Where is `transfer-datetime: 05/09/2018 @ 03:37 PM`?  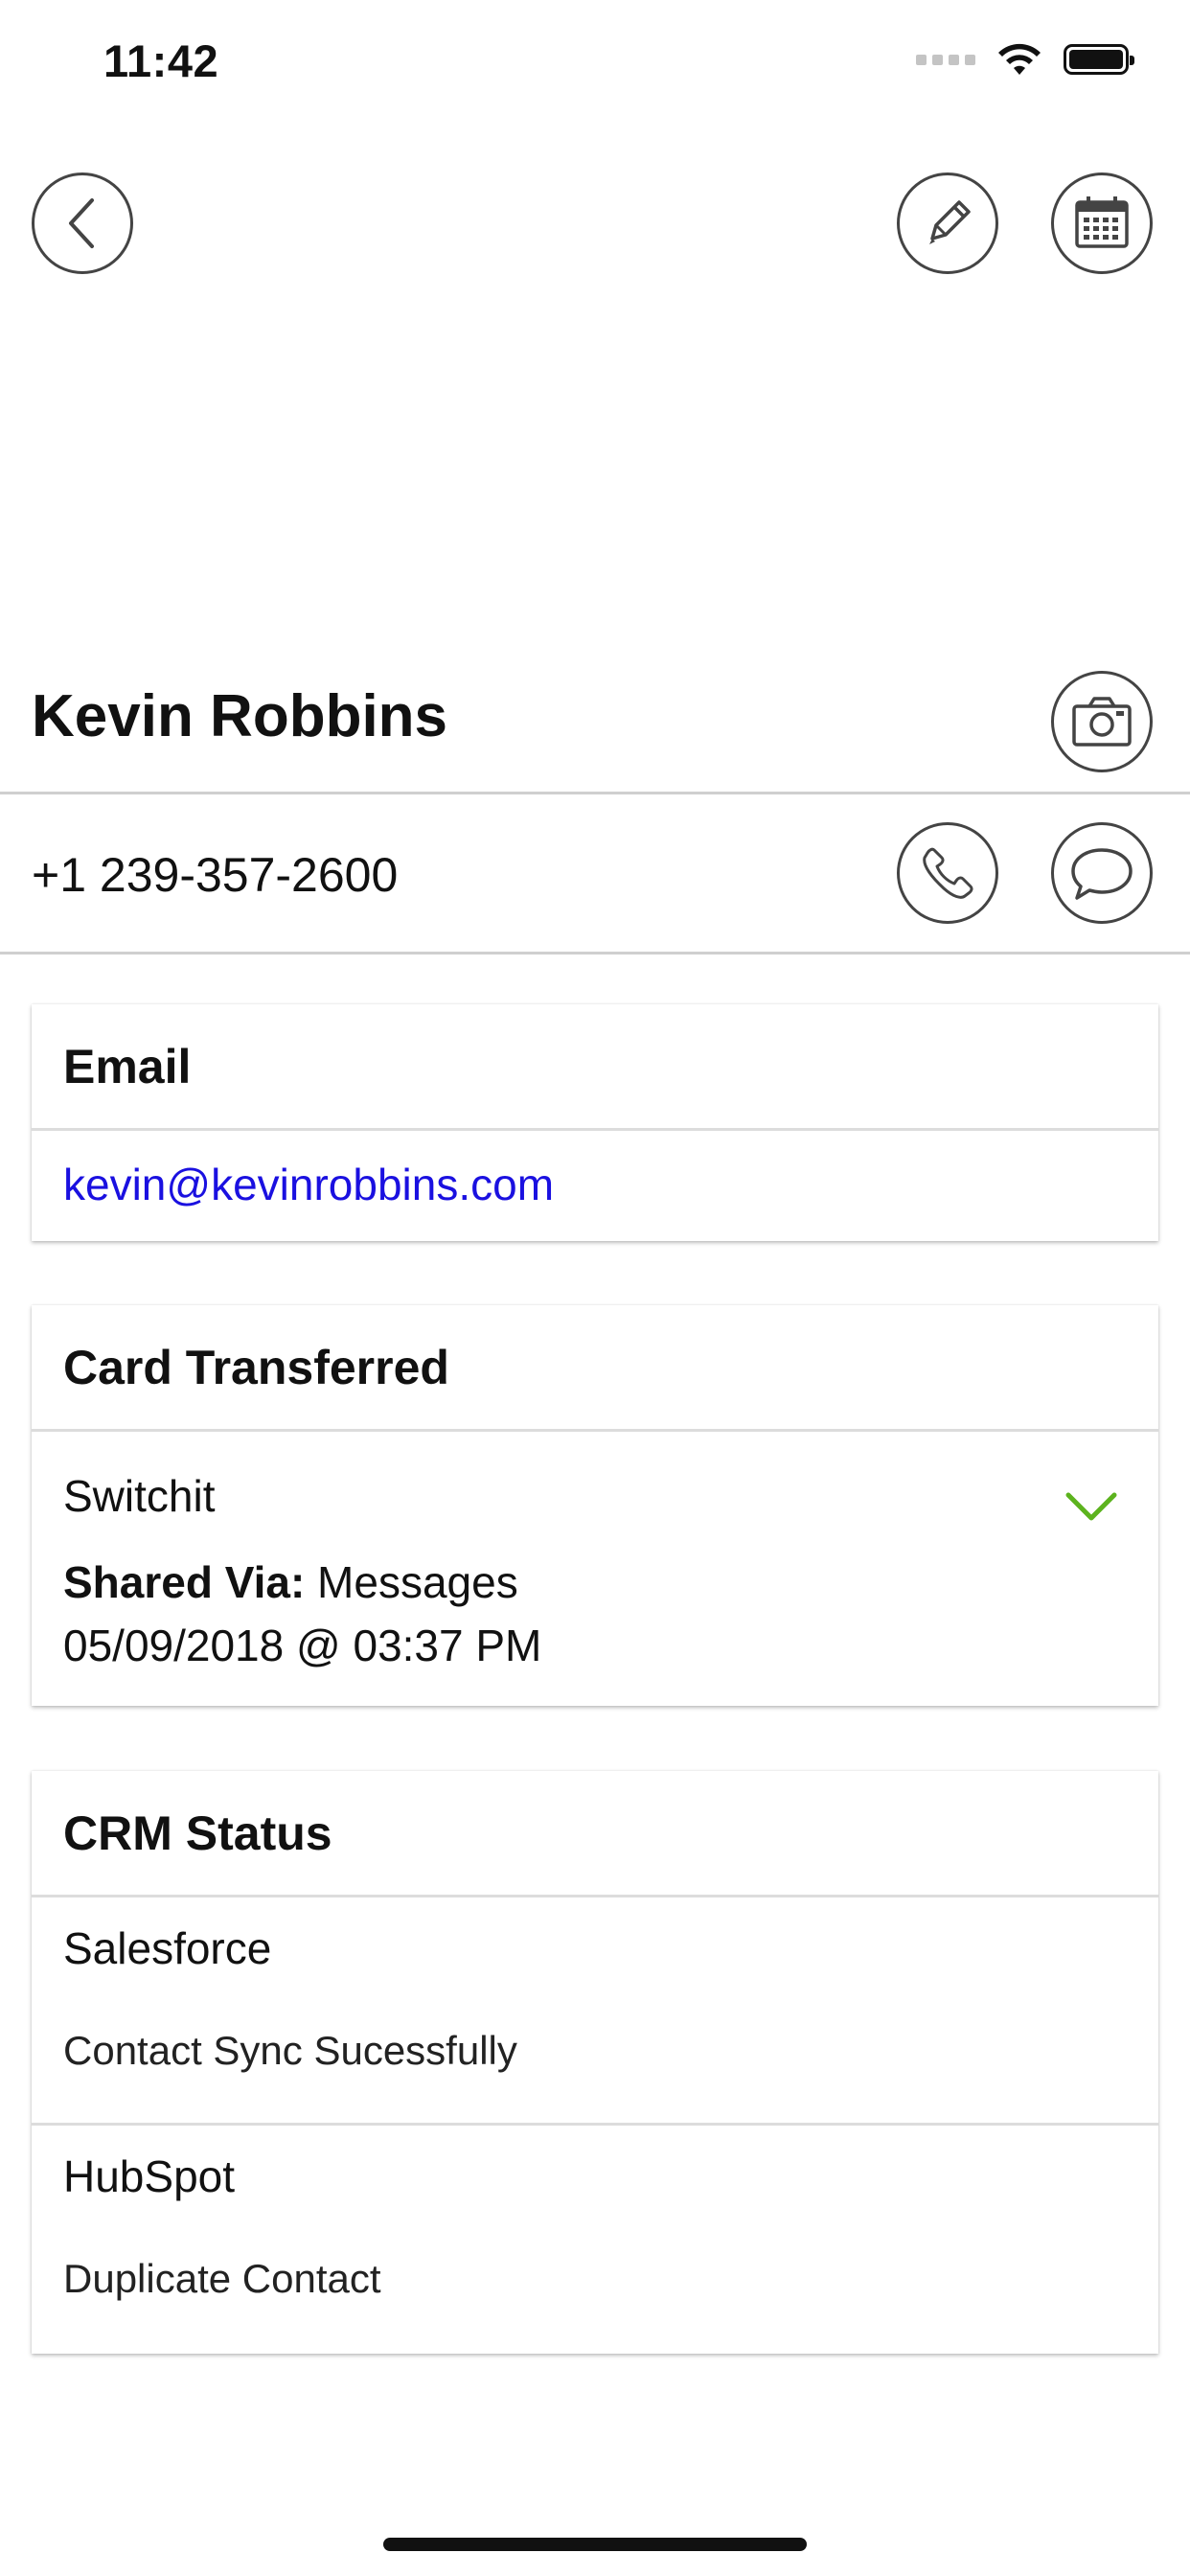 transfer-datetime: 05/09/2018 @ 03:37 PM is located at coordinates (303, 1645).